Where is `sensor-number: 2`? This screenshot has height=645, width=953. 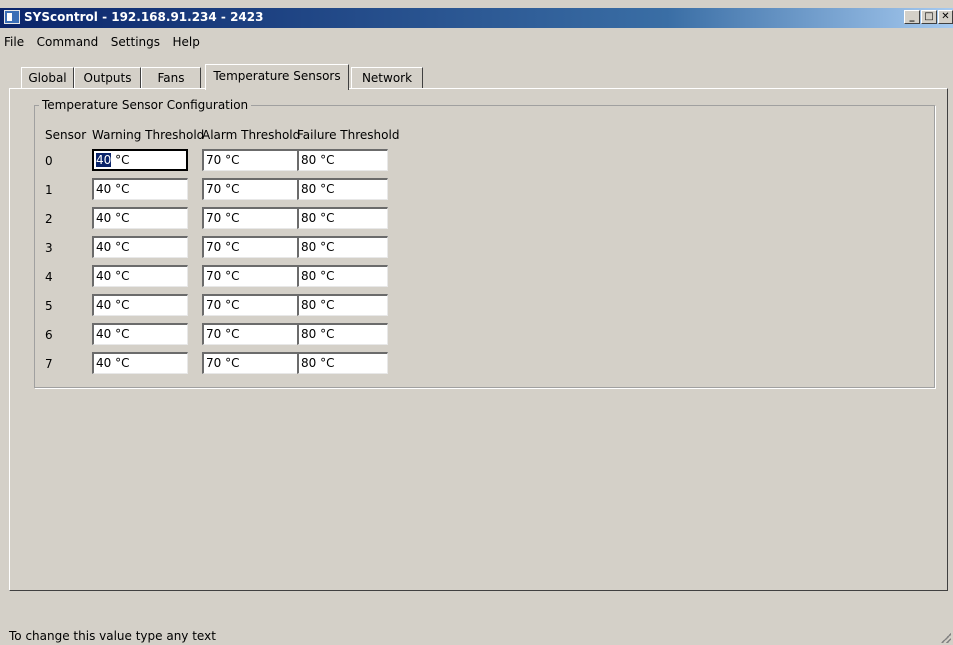 sensor-number: 2 is located at coordinates (49, 219).